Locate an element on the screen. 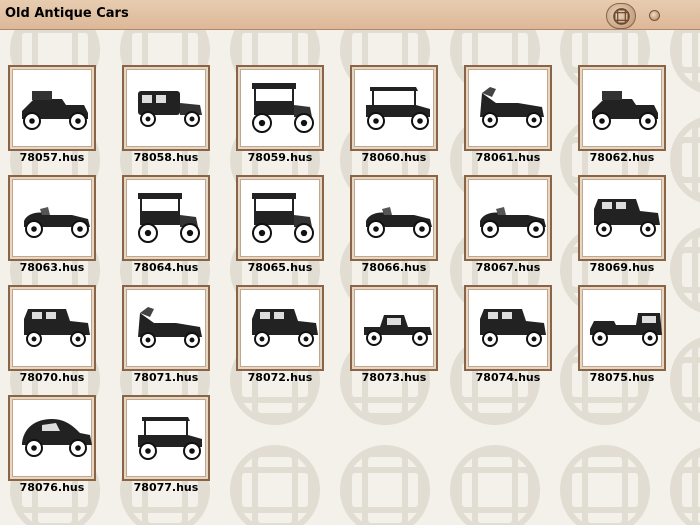 The height and width of the screenshot is (525, 700). round-button-icon is located at coordinates (654, 15).